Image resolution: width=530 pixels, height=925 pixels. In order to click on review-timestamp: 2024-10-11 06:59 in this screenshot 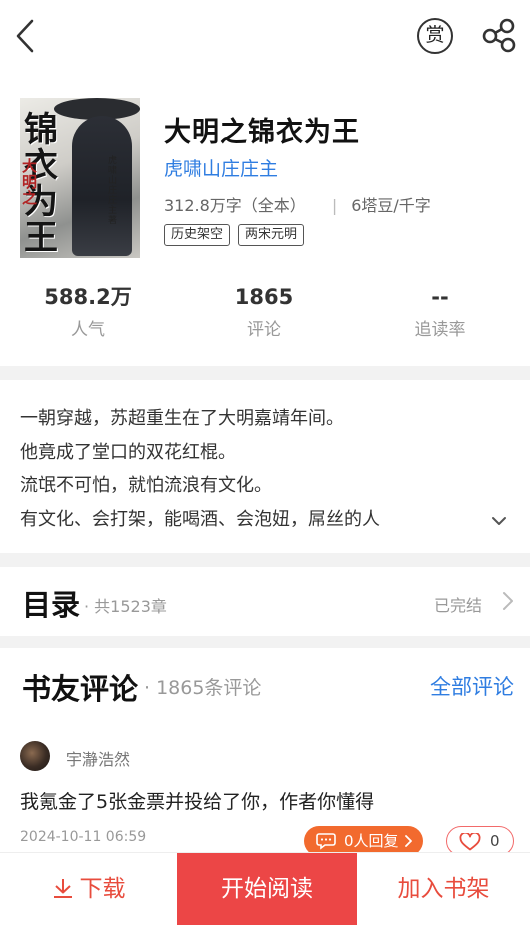, I will do `click(83, 837)`.